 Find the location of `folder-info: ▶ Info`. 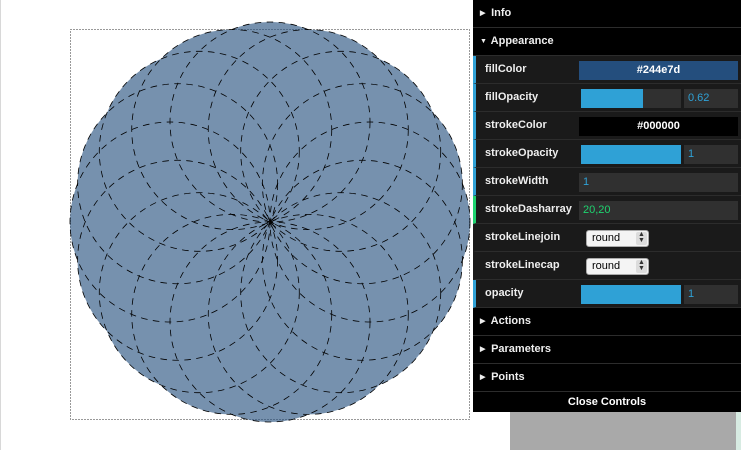

folder-info: ▶ Info is located at coordinates (607, 14).